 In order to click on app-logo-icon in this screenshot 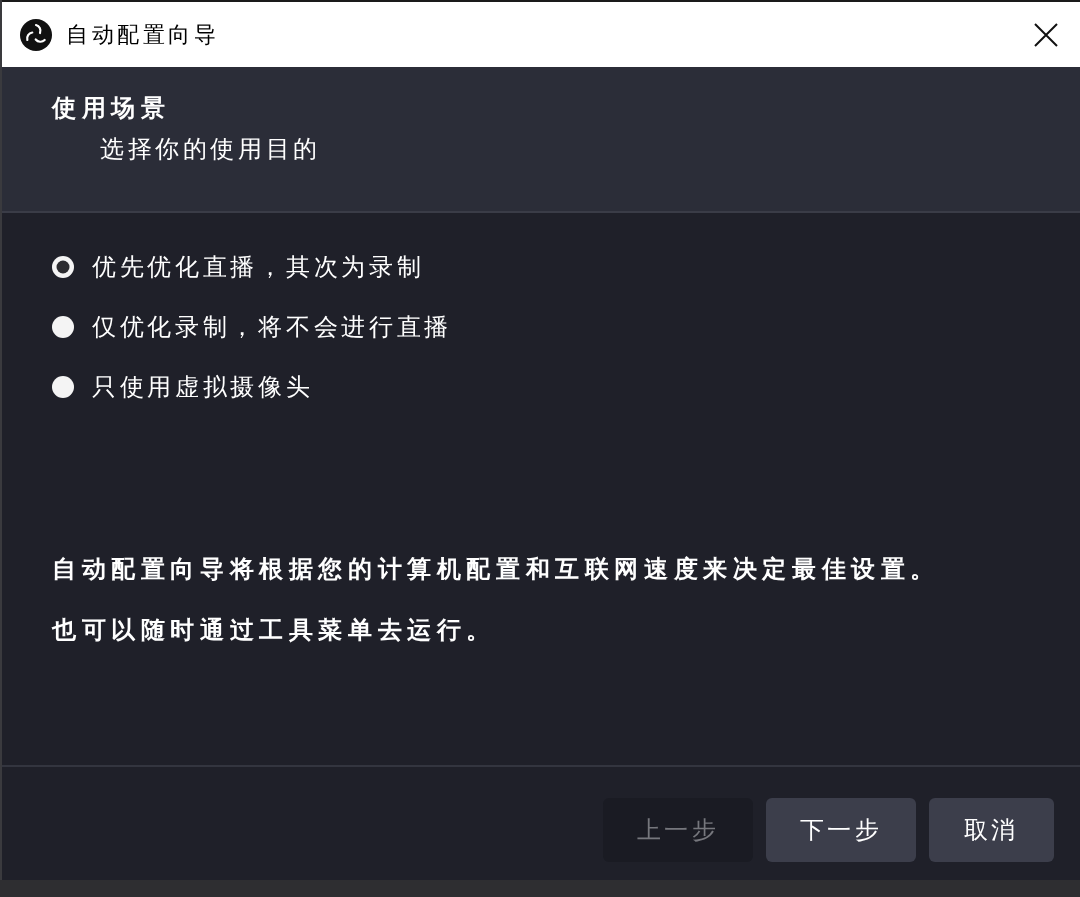, I will do `click(36, 34)`.